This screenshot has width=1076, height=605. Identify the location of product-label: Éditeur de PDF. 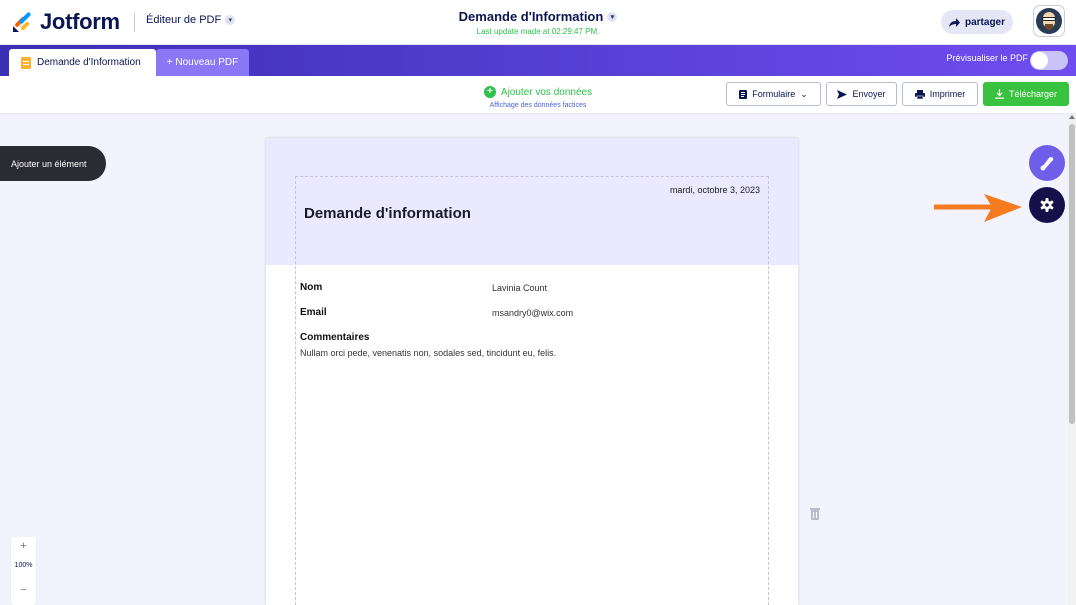
(184, 20).